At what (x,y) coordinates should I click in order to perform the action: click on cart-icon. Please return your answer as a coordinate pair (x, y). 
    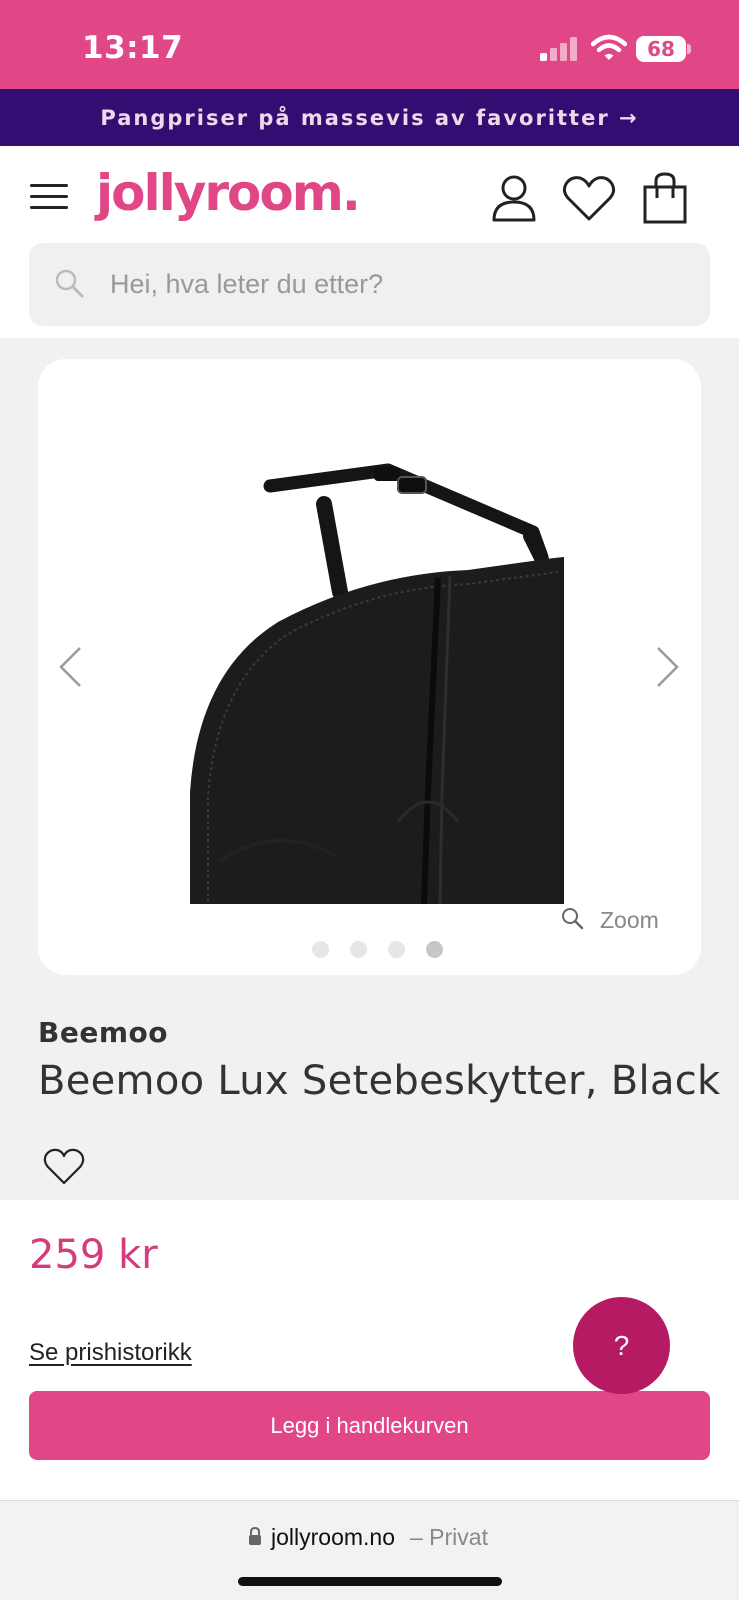
    Looking at the image, I should click on (665, 198).